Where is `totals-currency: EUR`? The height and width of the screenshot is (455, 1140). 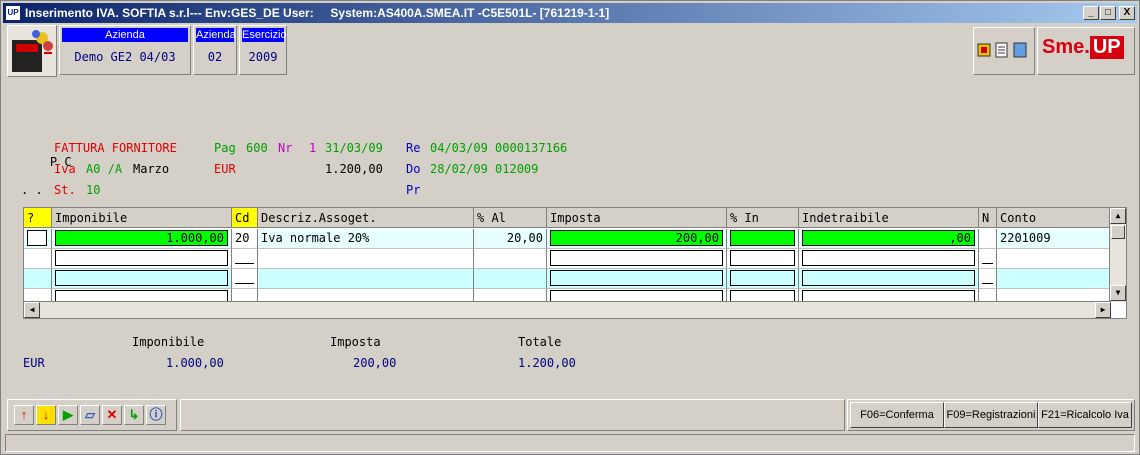
totals-currency: EUR is located at coordinates (34, 363).